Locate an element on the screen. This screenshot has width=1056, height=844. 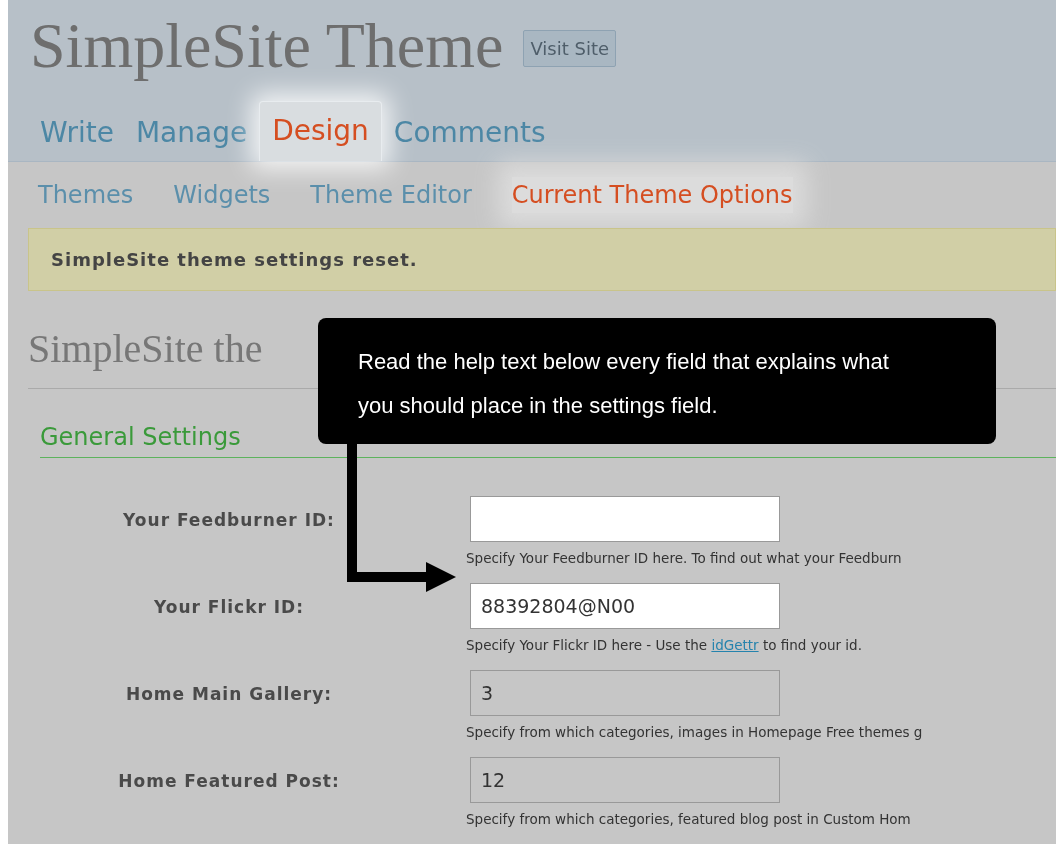
help-text: Specify Your Flickr ID here - Use the idGettr to find your id. is located at coordinates (664, 645).